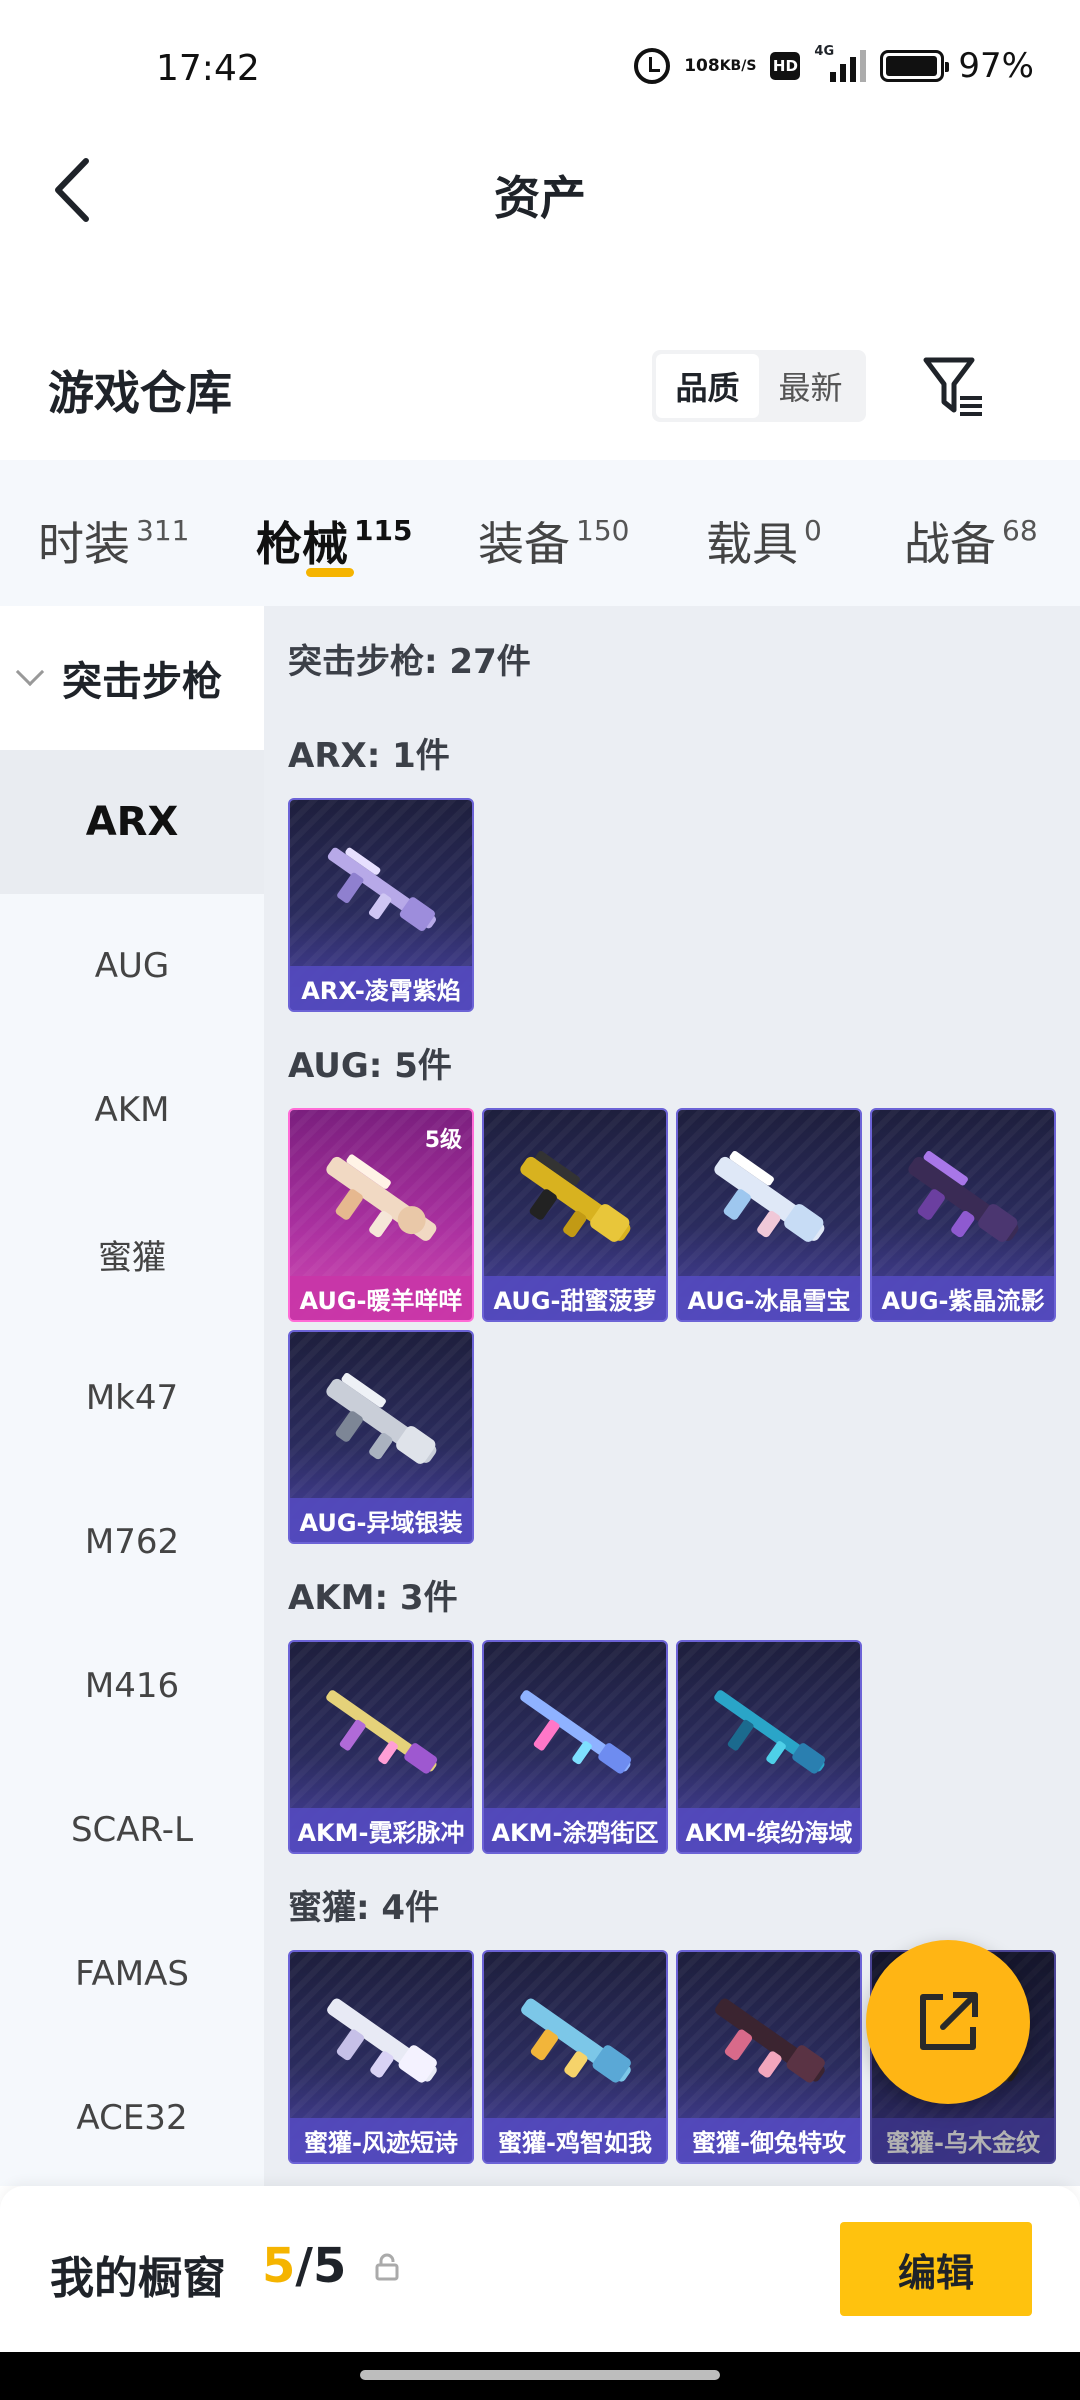  What do you see at coordinates (764, 541) in the screenshot?
I see `tab-vehicles: 载具 0` at bounding box center [764, 541].